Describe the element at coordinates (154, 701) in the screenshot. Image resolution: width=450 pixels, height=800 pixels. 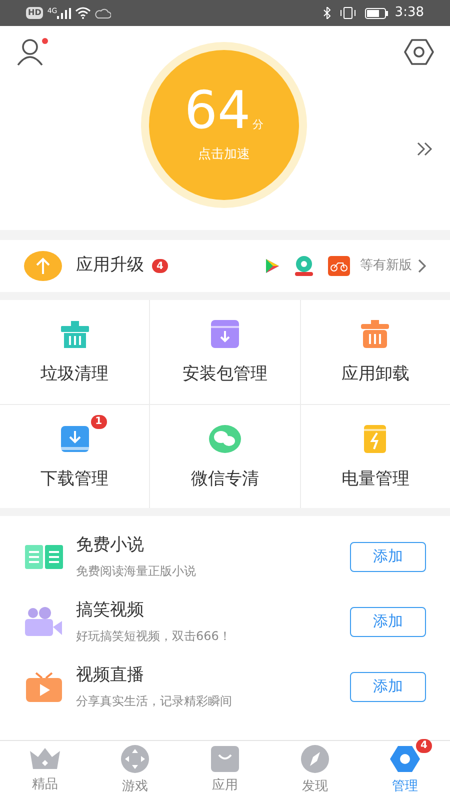
I see `feature-description: 分享真实生活，记录精彩瞬间` at that location.